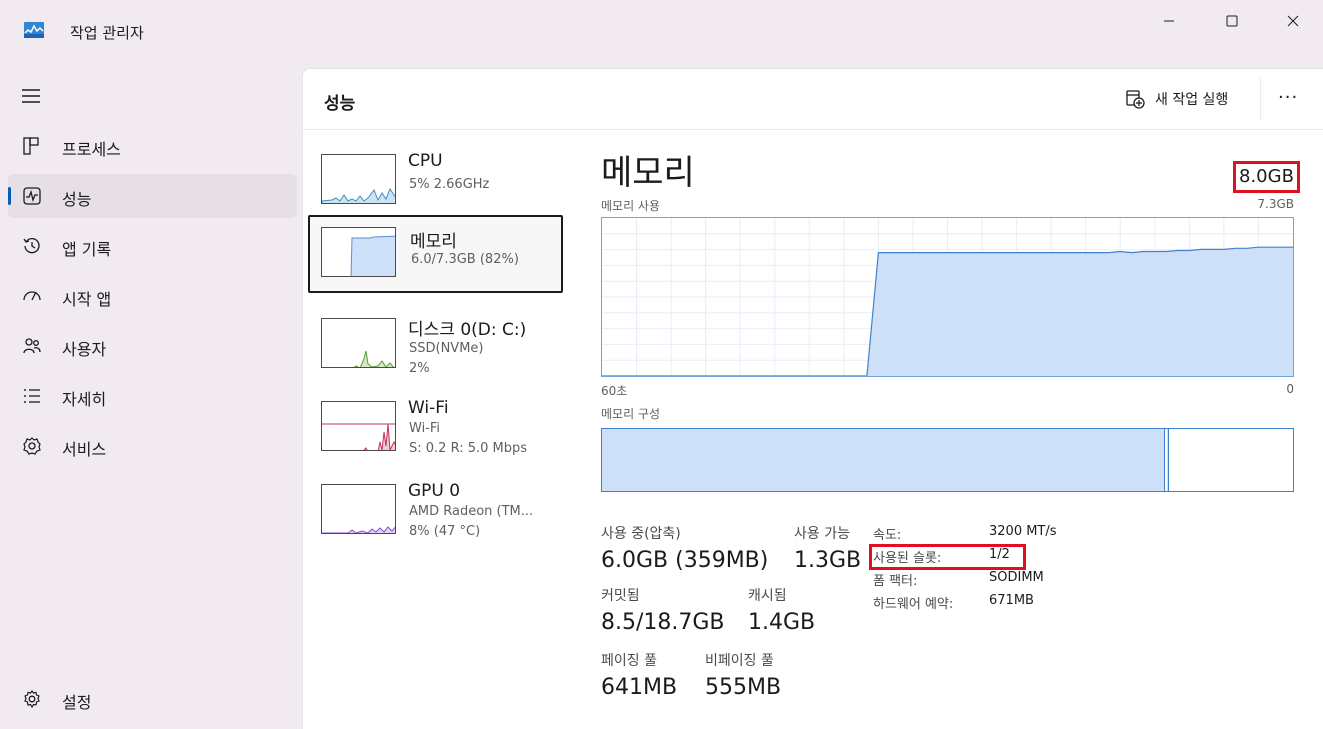  I want to click on header-divider, so click(1260, 99).